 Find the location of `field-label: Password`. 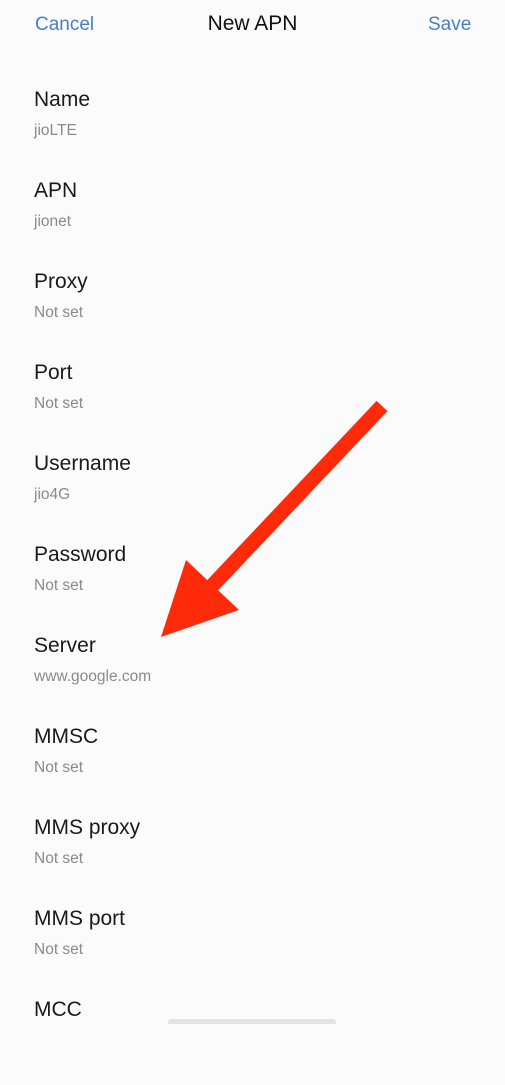

field-label: Password is located at coordinates (80, 554).